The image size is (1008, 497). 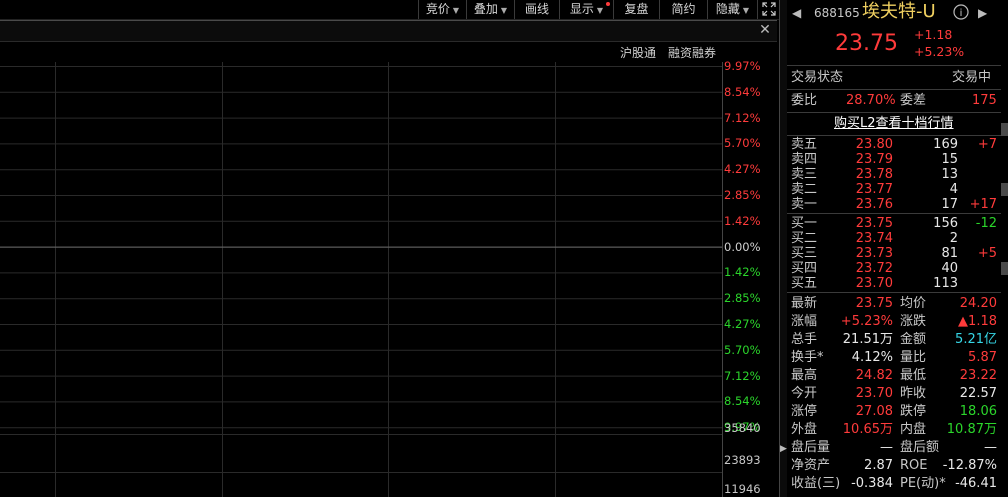 I want to click on stat-label: 盘后量, so click(x=811, y=447).